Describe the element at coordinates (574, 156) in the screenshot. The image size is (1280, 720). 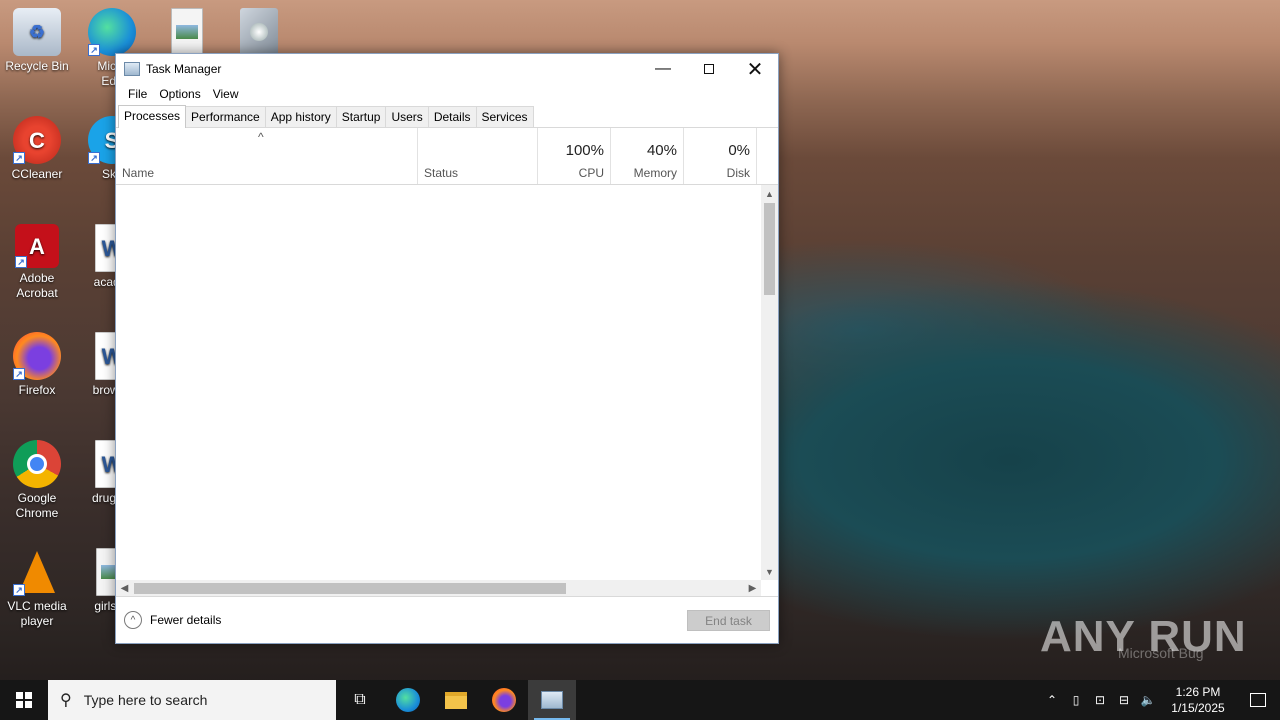
I see `column-header-cpu: 100% CPU` at that location.